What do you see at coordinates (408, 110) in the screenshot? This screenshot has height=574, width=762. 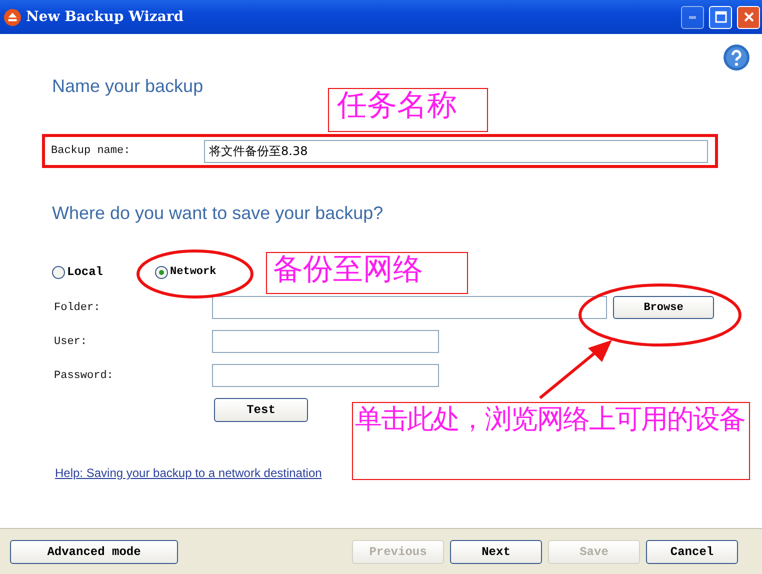 I see `callout-label: 任务名称` at bounding box center [408, 110].